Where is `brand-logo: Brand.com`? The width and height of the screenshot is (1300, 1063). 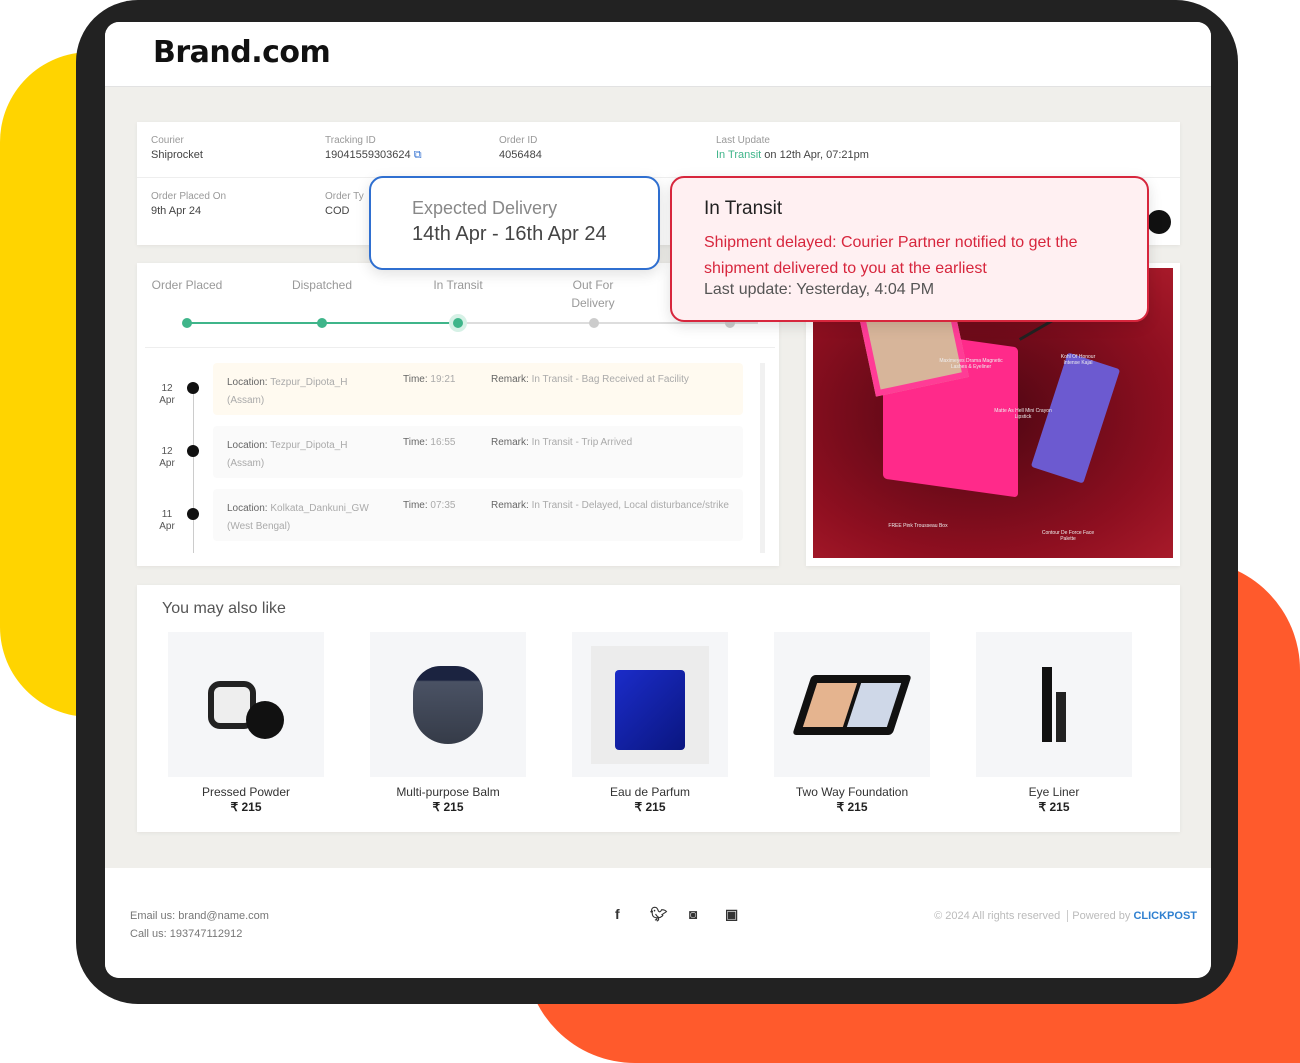 brand-logo: Brand.com is located at coordinates (242, 52).